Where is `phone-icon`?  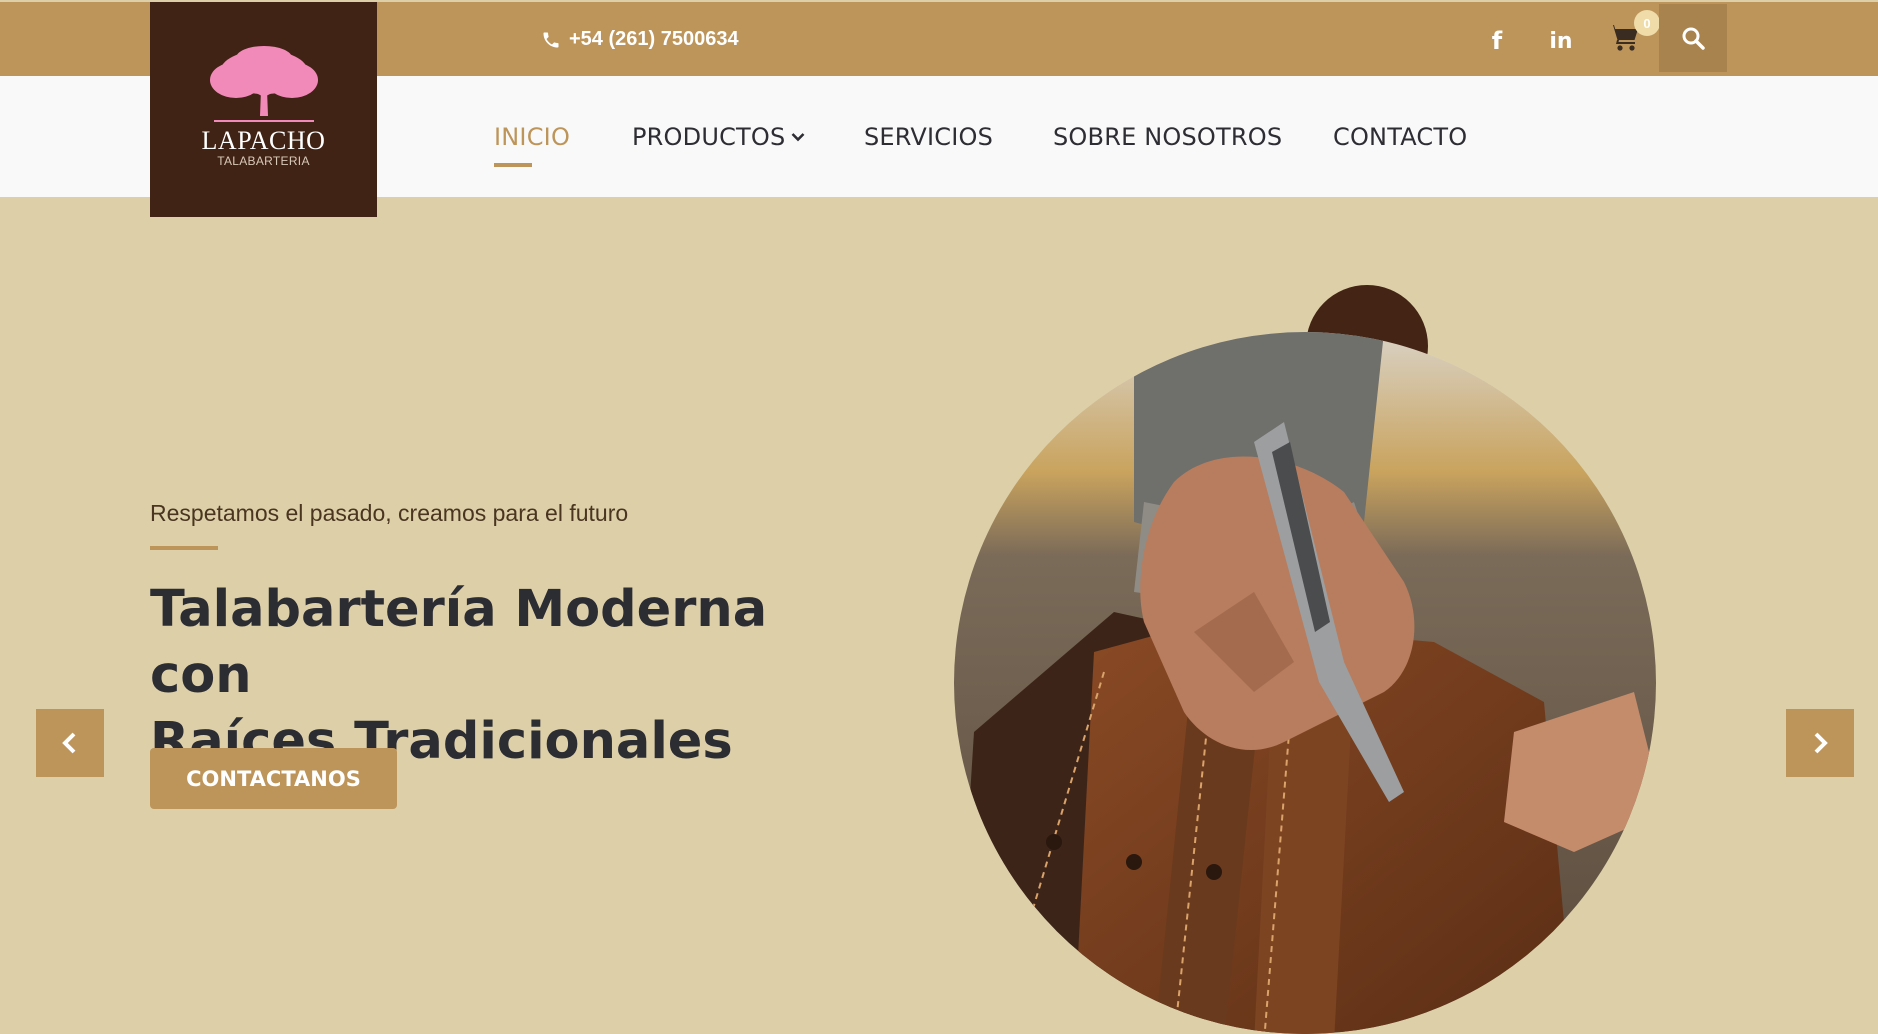 phone-icon is located at coordinates (551, 39).